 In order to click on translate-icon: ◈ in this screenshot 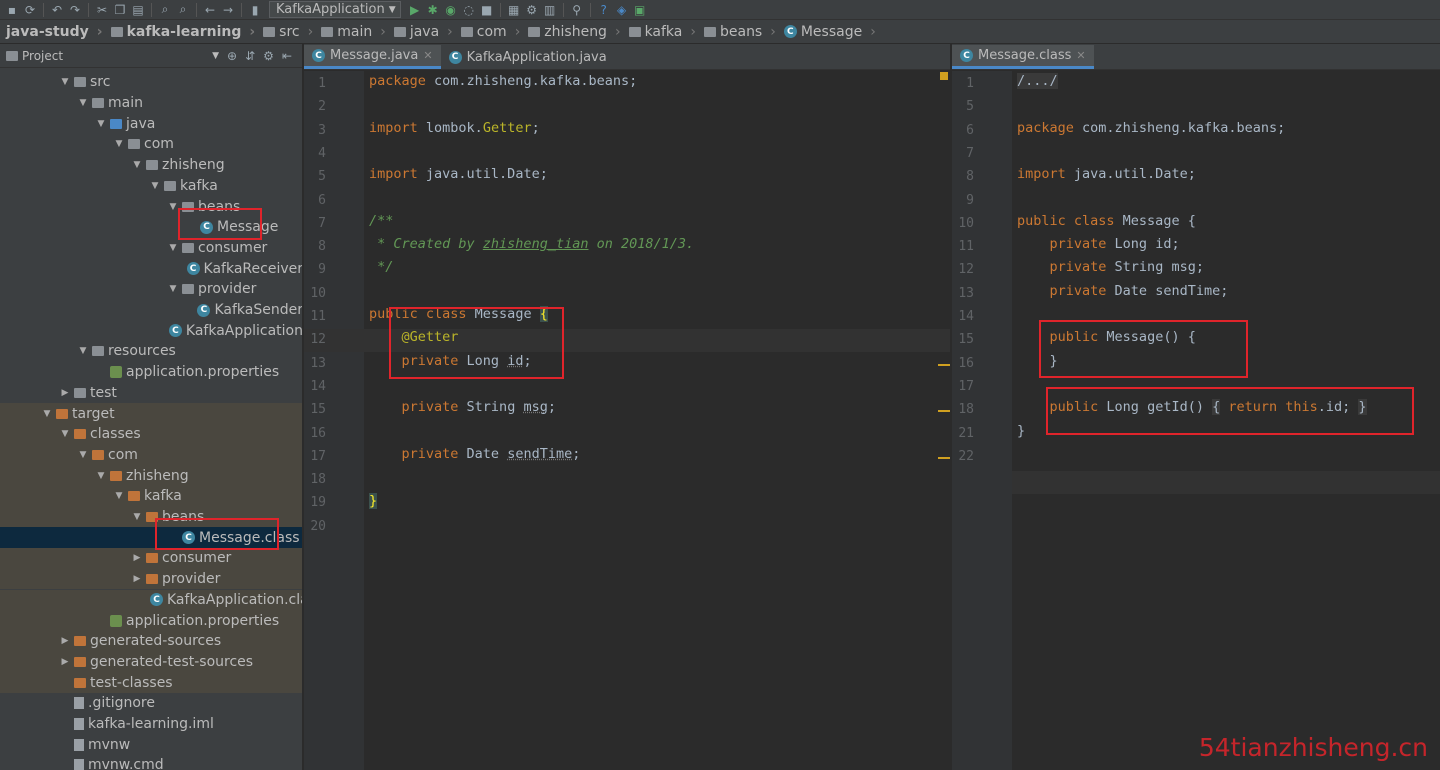, I will do `click(622, 10)`.